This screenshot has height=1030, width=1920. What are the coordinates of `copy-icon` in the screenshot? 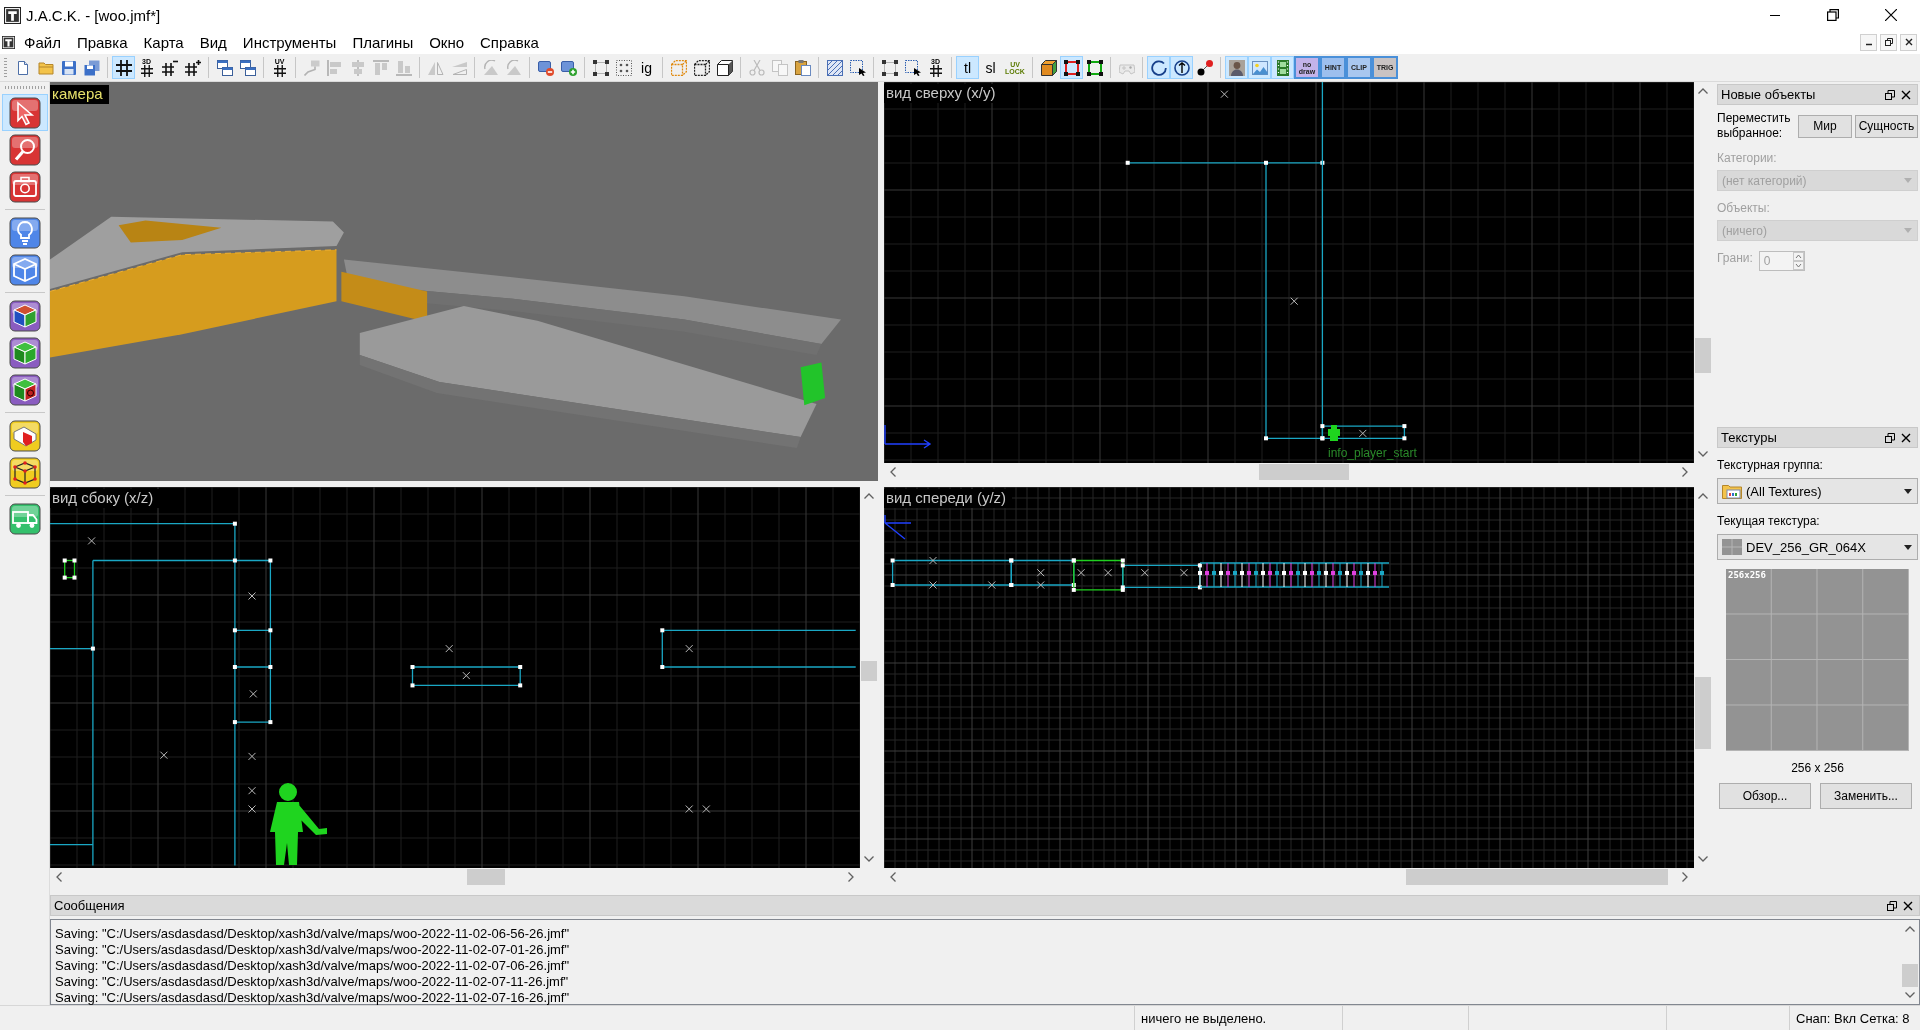 It's located at (779, 67).